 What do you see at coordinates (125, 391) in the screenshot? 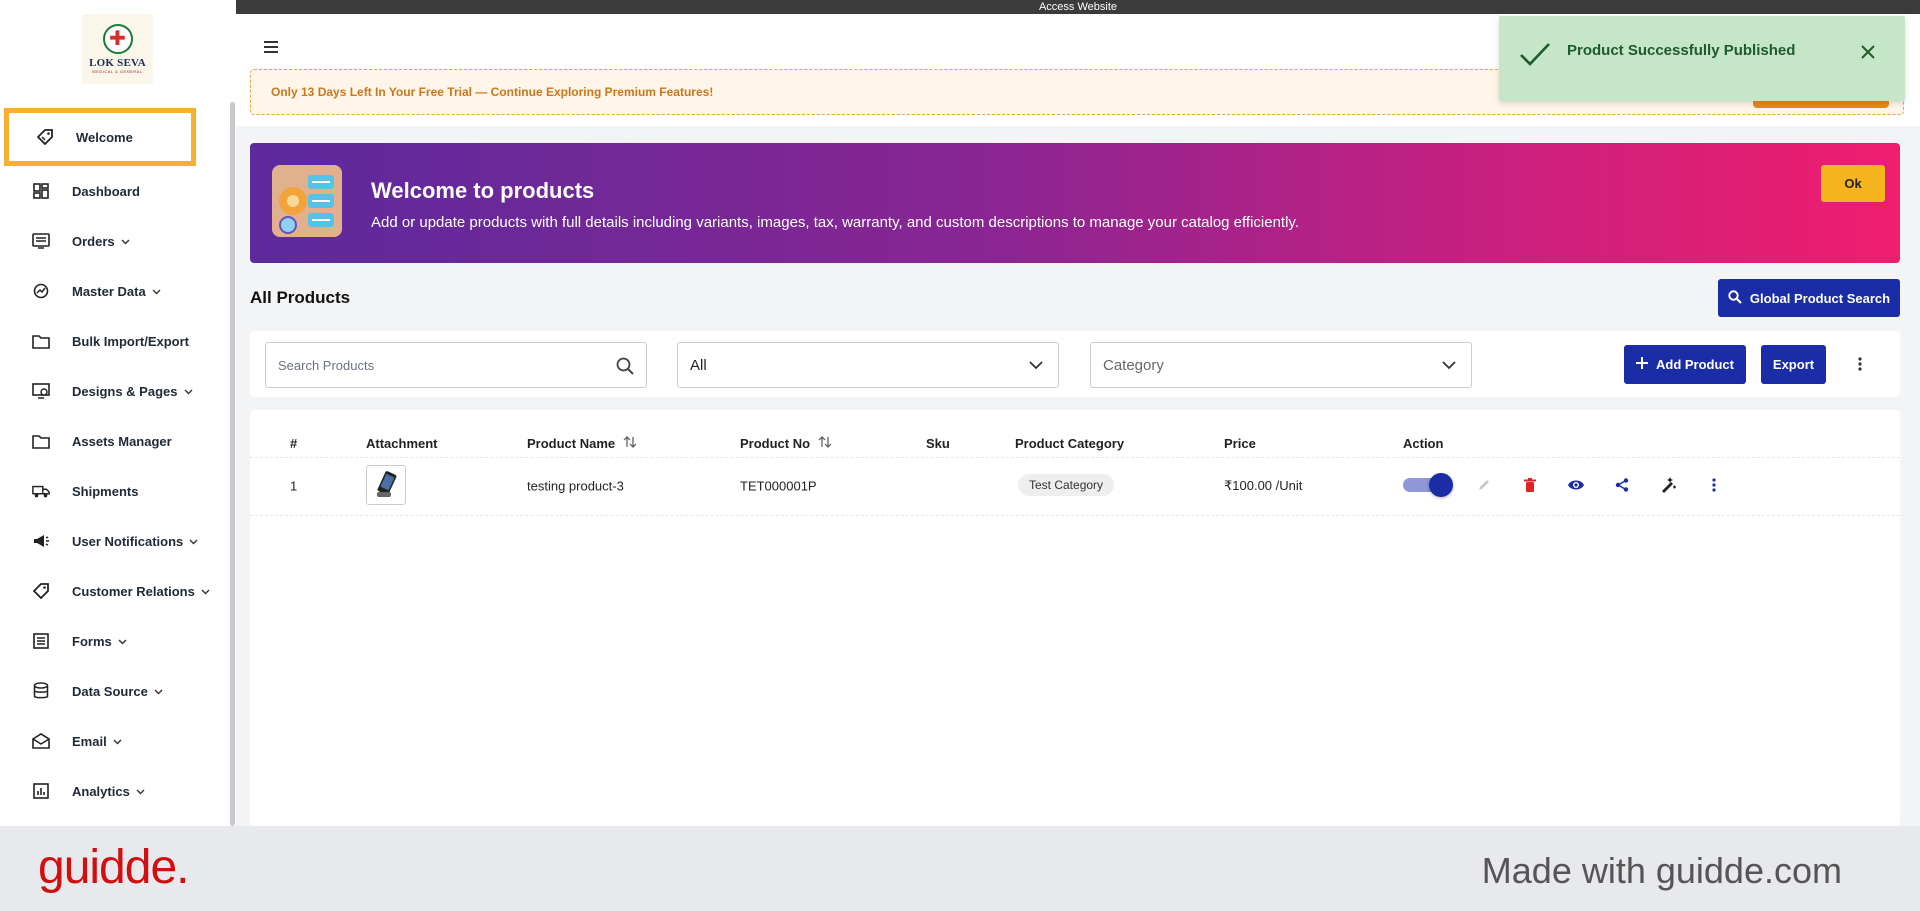
I see `sidebar-item-label: Designs & Pages` at bounding box center [125, 391].